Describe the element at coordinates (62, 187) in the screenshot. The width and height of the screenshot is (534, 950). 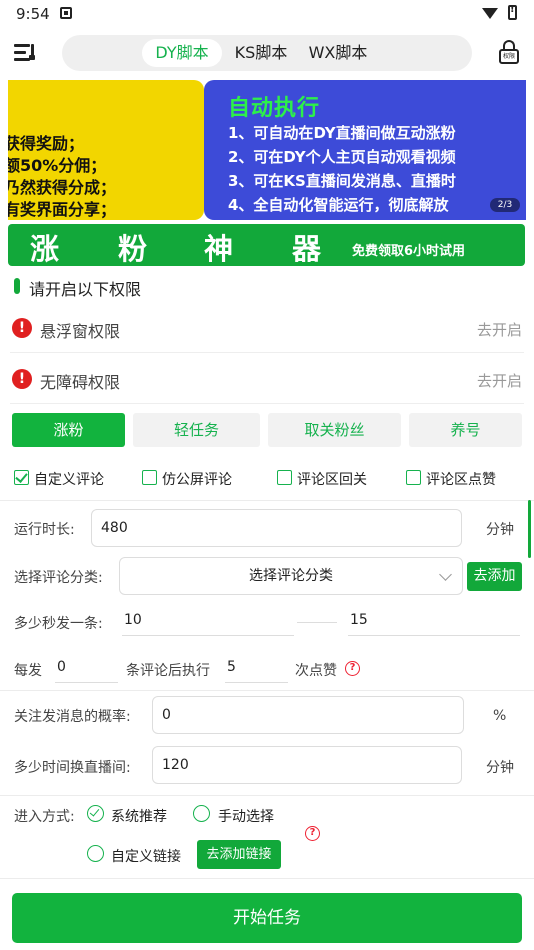
I see `banner-left-line: 乃然获得分成；` at that location.